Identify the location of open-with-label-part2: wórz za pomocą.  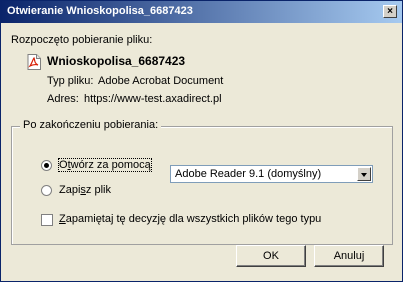
(110, 165).